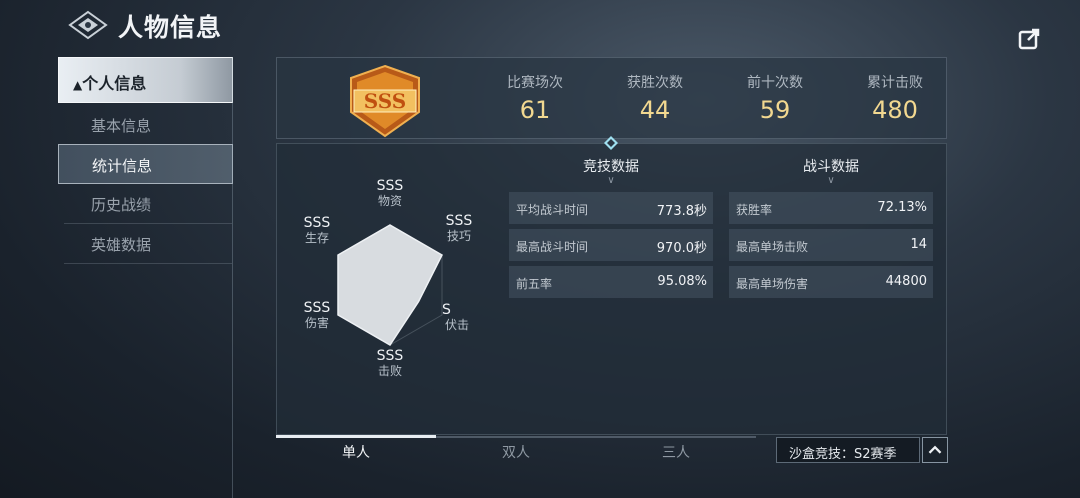 The height and width of the screenshot is (498, 1080). Describe the element at coordinates (456, 325) in the screenshot. I see `radar-axis-name: 伏击` at that location.